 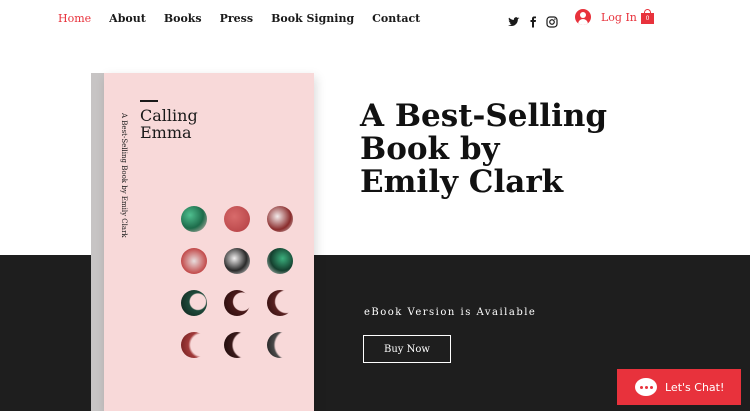 I want to click on cover-title-line1: Calling, so click(x=169, y=115).